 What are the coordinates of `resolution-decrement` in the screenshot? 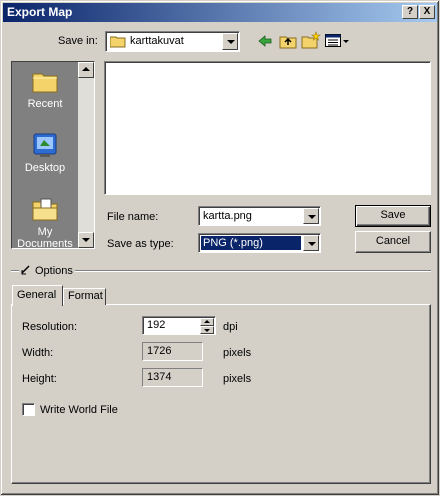 It's located at (207, 330).